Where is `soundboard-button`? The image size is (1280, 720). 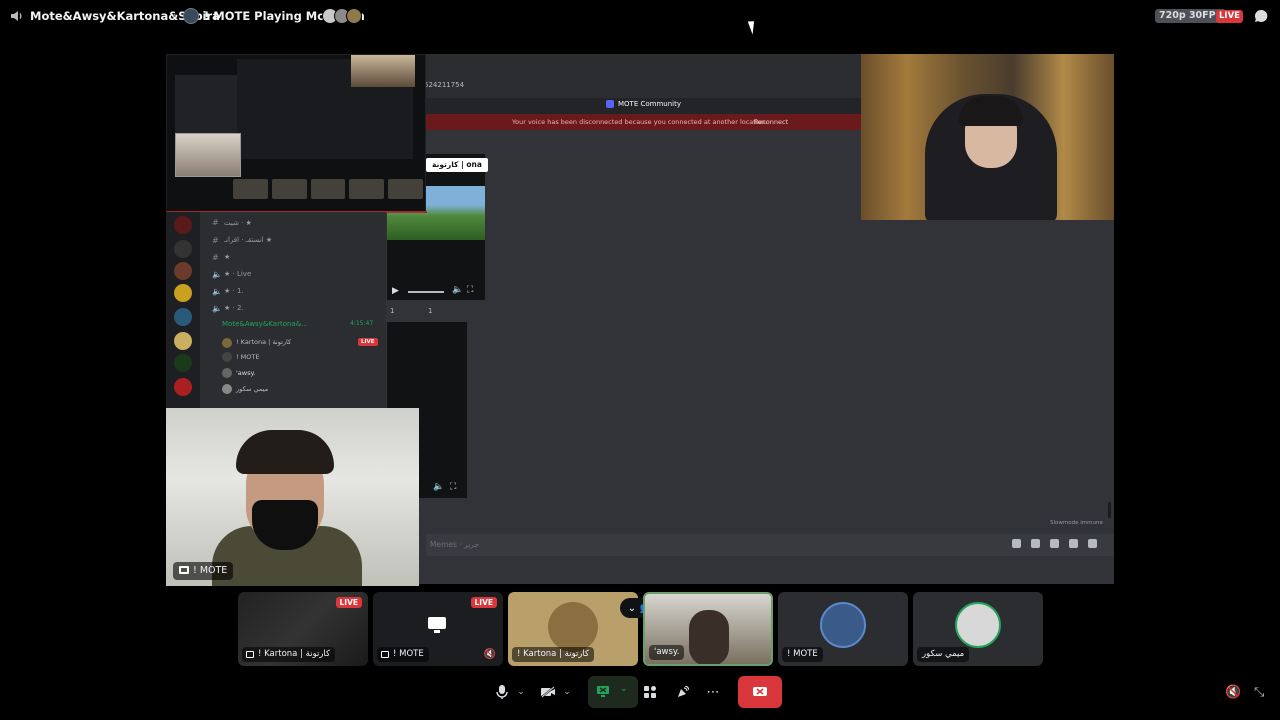 soundboard-button is located at coordinates (682, 692).